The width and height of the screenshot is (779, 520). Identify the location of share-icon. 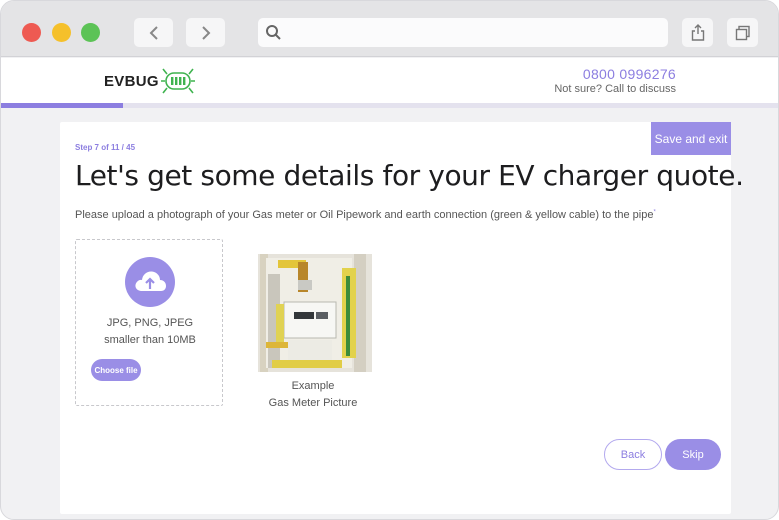
(697, 32).